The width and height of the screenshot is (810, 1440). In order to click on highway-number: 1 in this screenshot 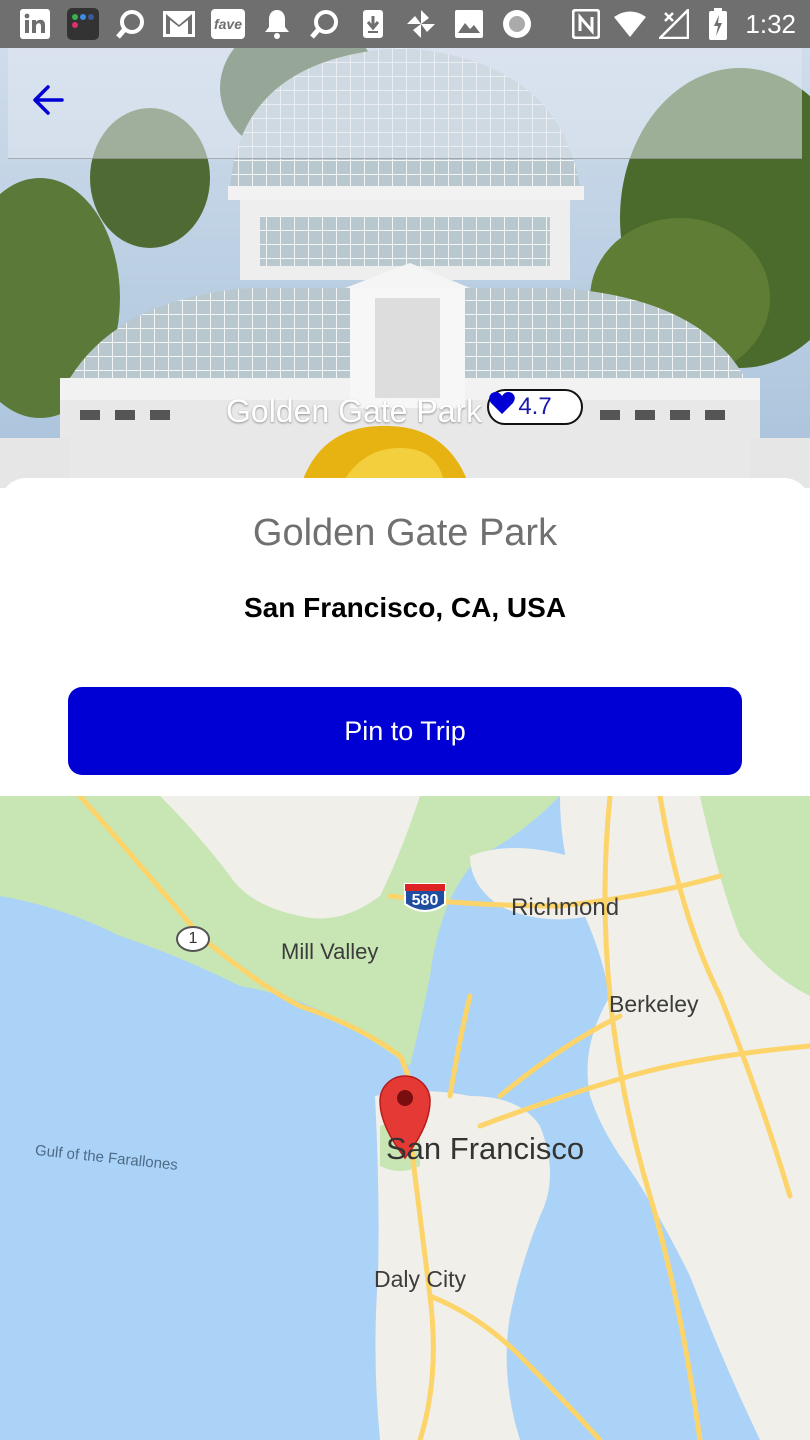, I will do `click(193, 938)`.